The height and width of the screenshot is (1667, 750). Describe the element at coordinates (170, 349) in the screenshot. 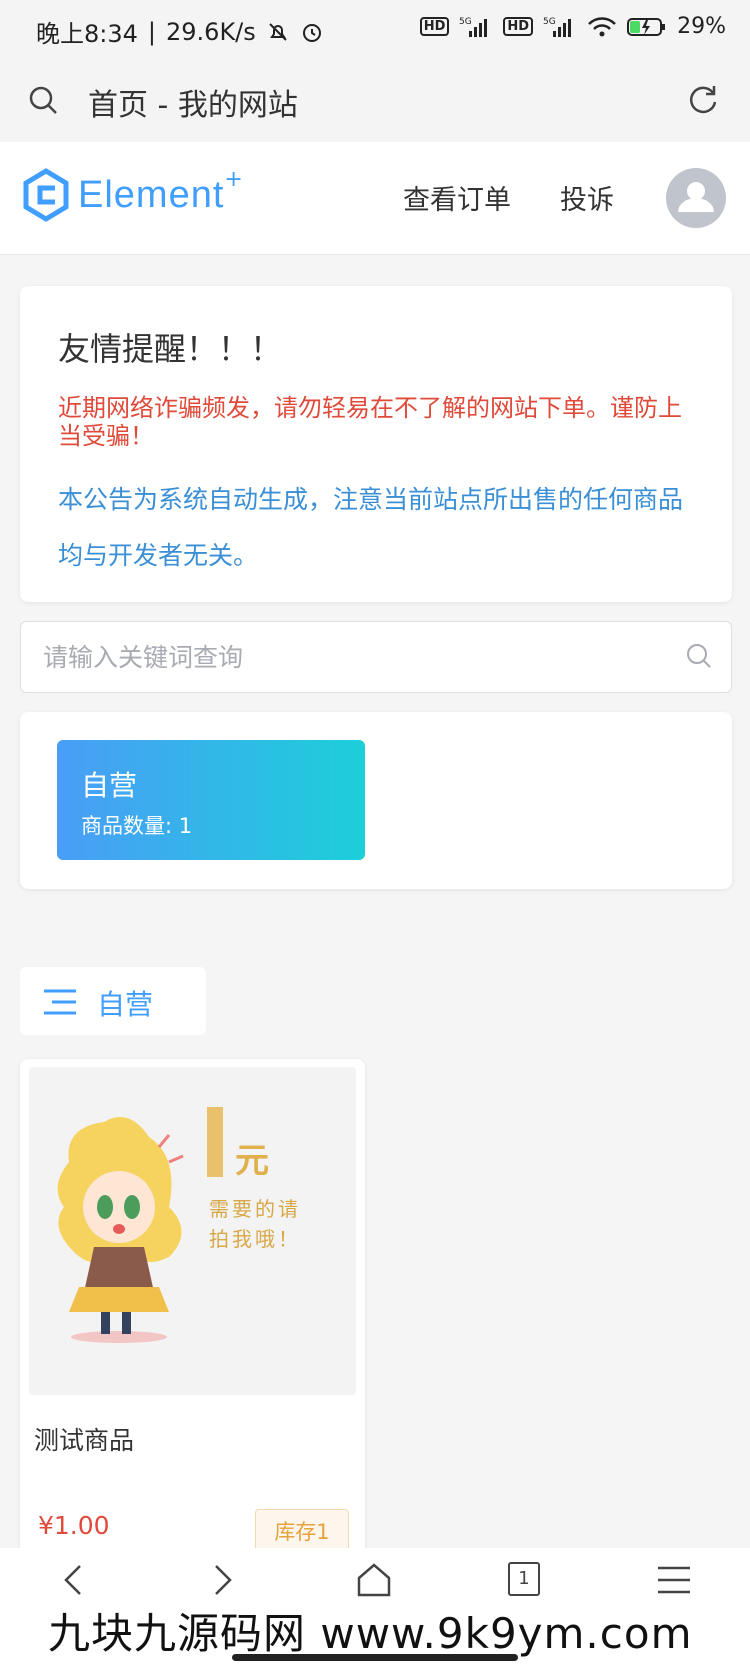

I see `notice-title: 友情提醒！！！` at that location.